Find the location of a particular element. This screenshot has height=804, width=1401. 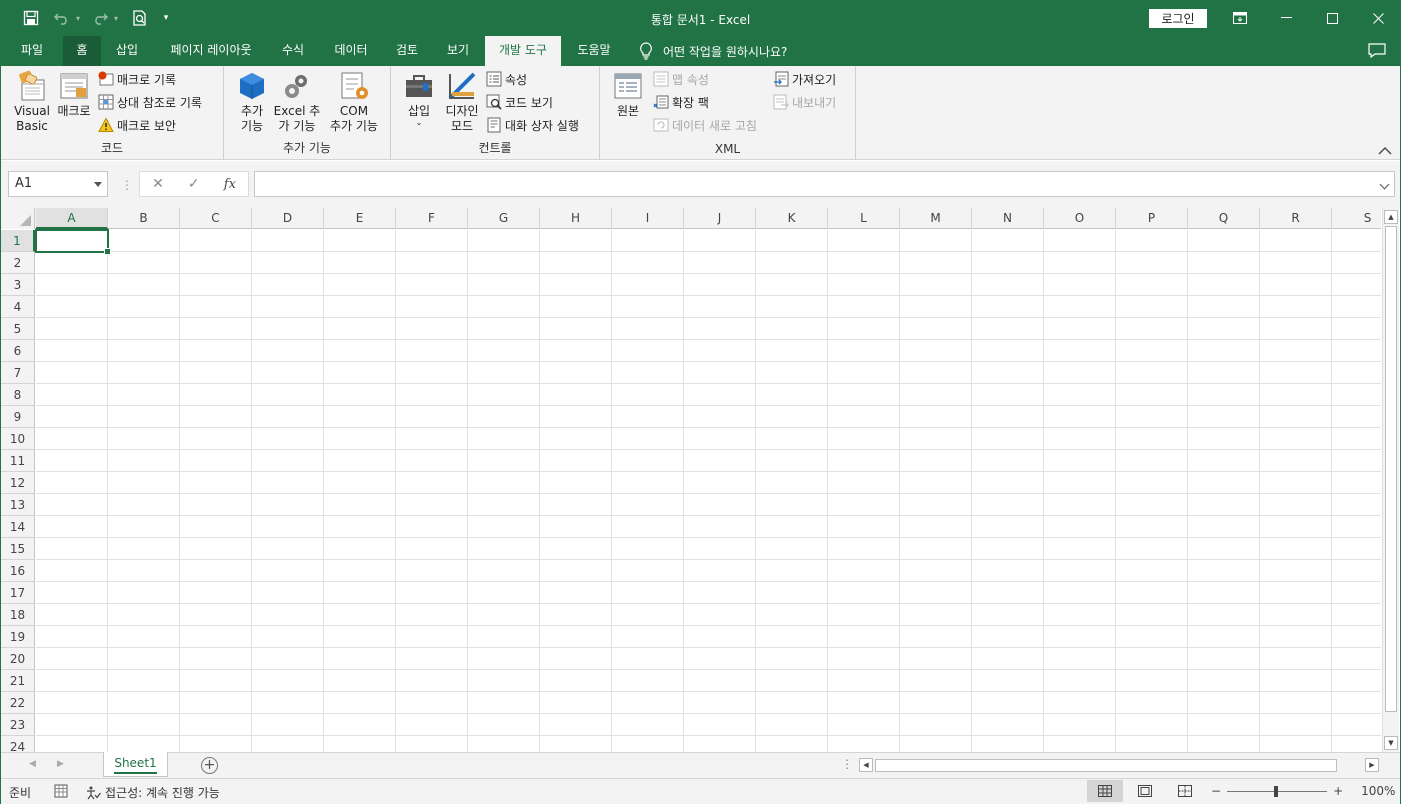

column-header-p: P is located at coordinates (1152, 218).